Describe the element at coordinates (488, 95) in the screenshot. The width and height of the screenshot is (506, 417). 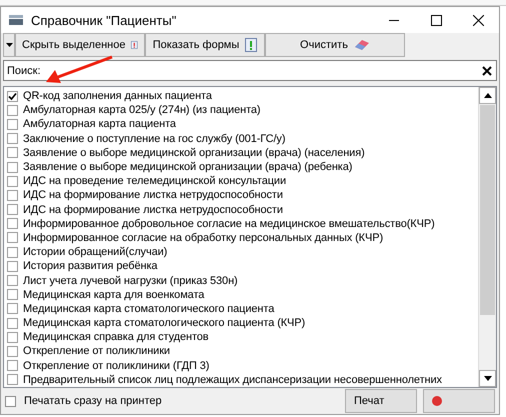
I see `scroll-up-icon` at that location.